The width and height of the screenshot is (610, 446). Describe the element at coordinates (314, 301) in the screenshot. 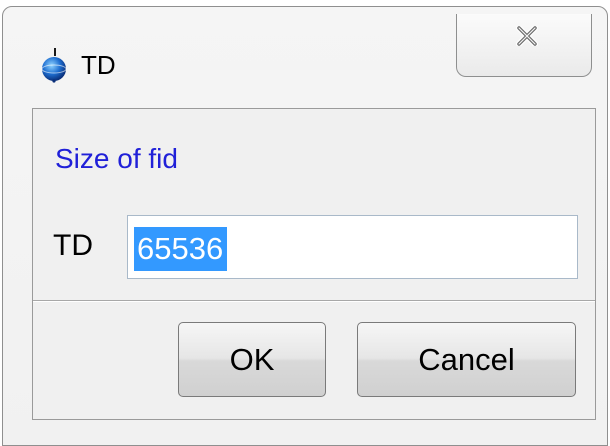

I see `button-separator` at that location.